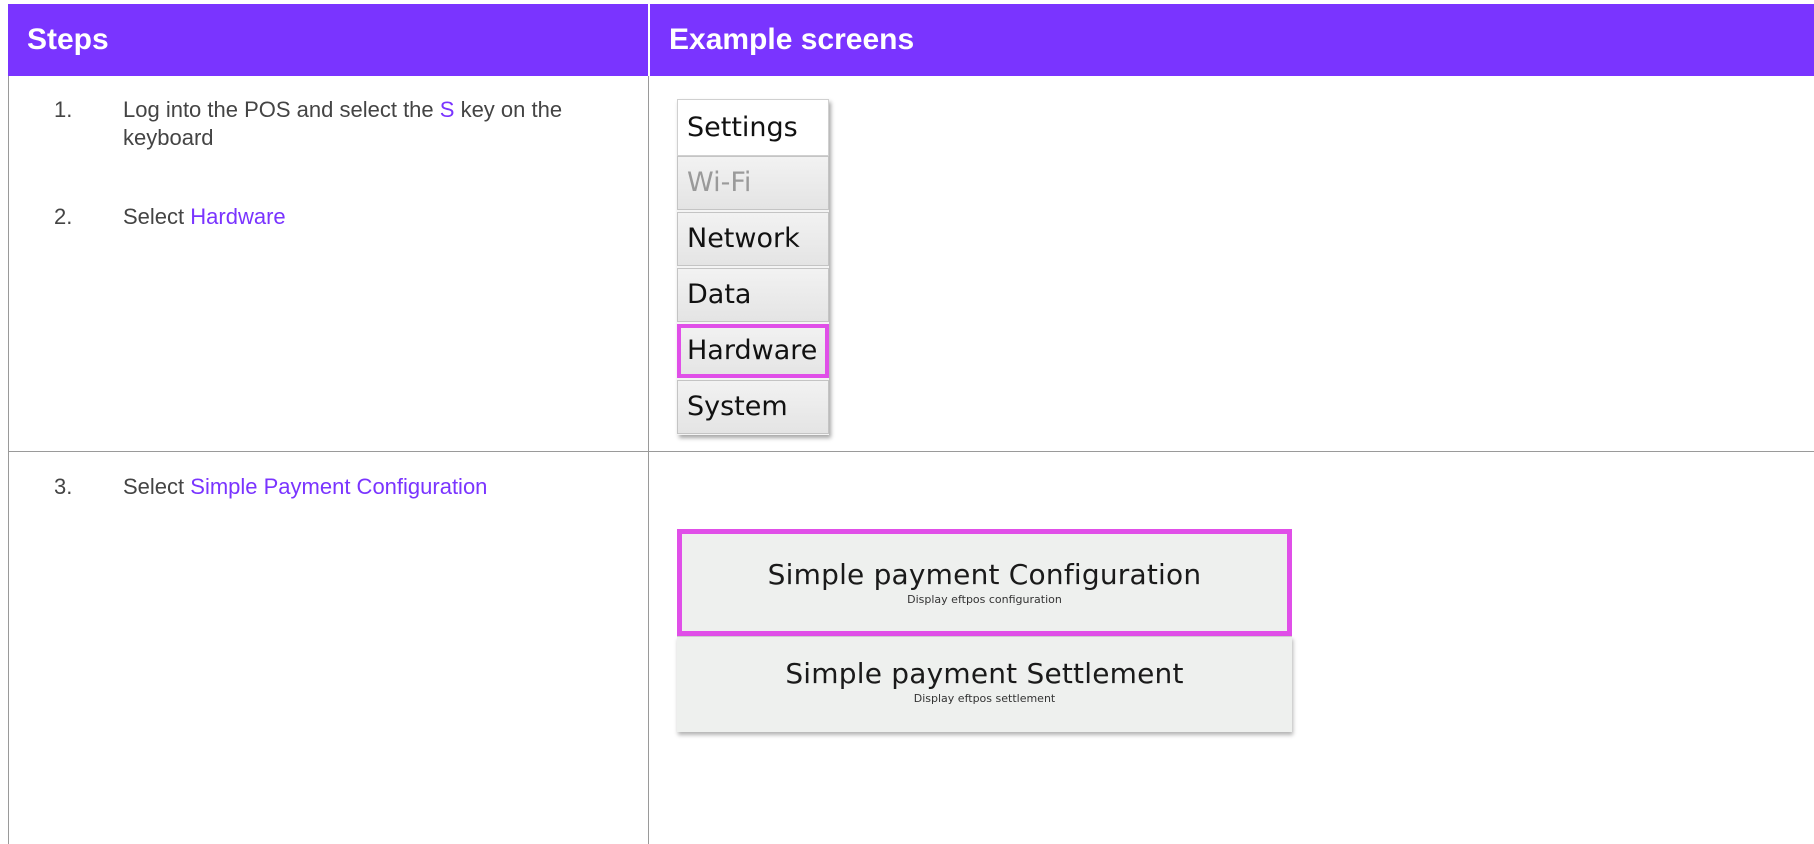 This screenshot has height=844, width=1814. What do you see at coordinates (63, 109) in the screenshot?
I see `step-number: 1.` at bounding box center [63, 109].